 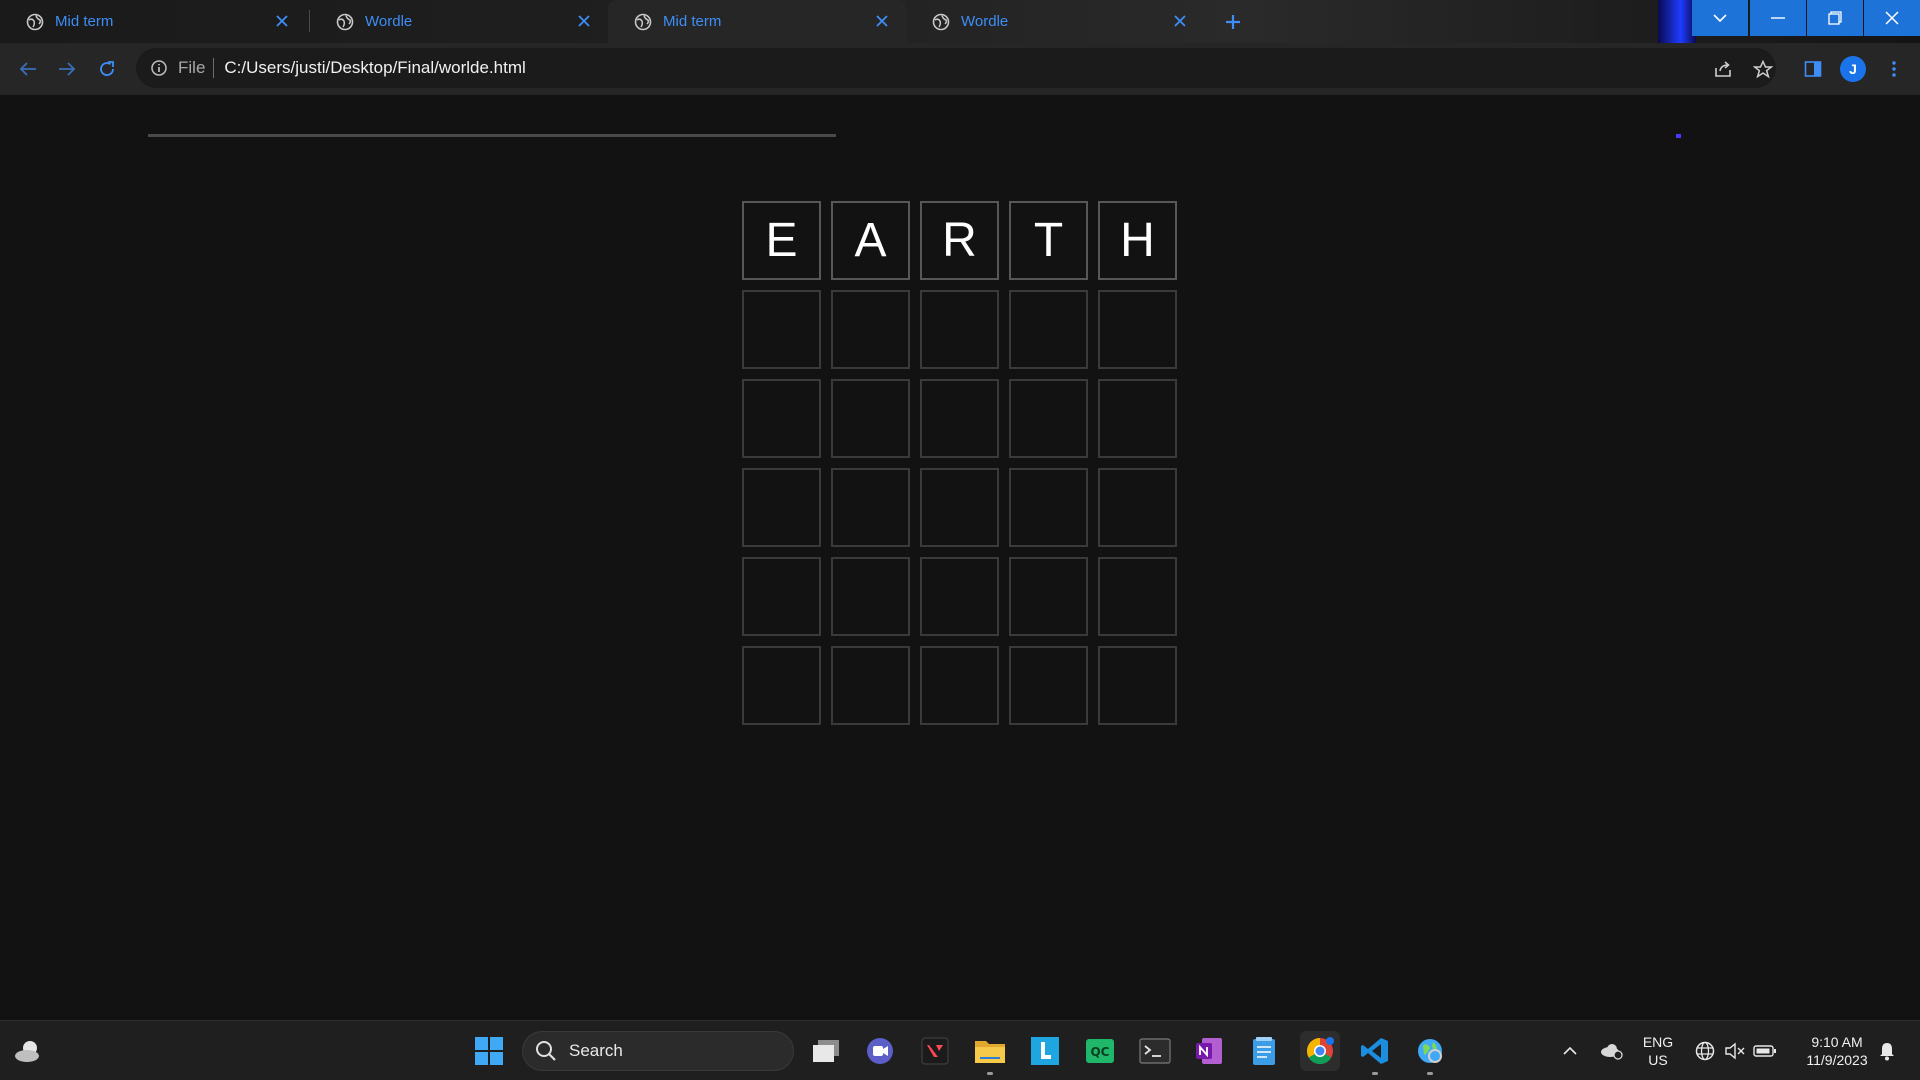 I want to click on side-panel-button, so click(x=1813, y=69).